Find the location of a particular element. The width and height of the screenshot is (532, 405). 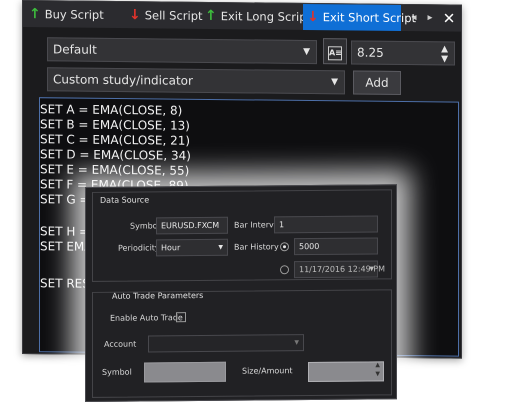

data-source-title: Data Source is located at coordinates (125, 200).